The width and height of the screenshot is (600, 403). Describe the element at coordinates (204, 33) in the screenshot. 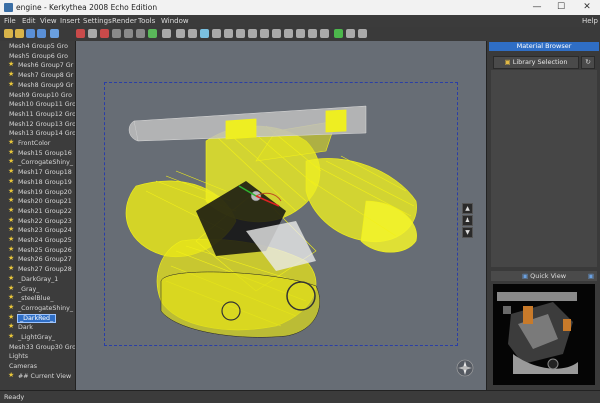

I see `material-icon` at that location.